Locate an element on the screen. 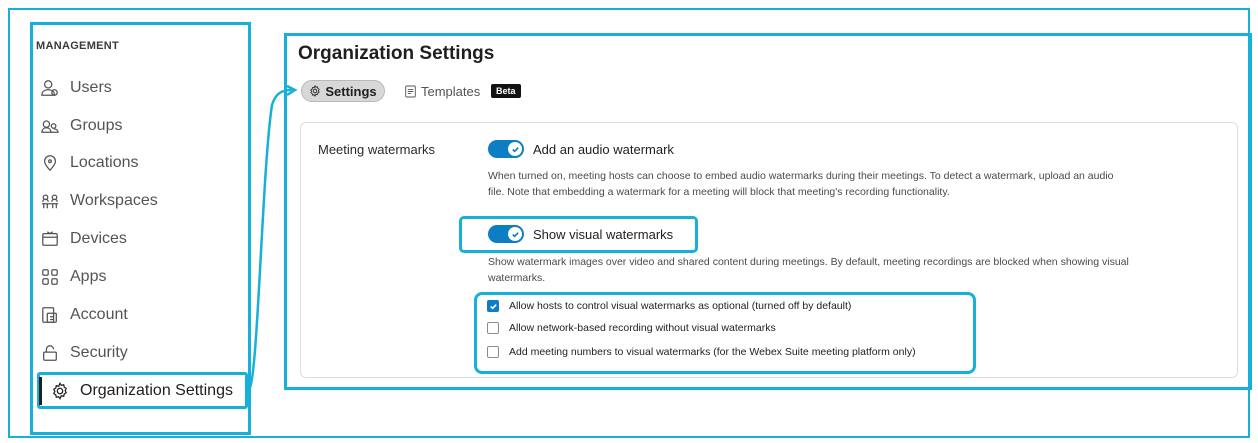 Image resolution: width=1258 pixels, height=443 pixels. sidebar-item-label: Organization Settings is located at coordinates (156, 390).